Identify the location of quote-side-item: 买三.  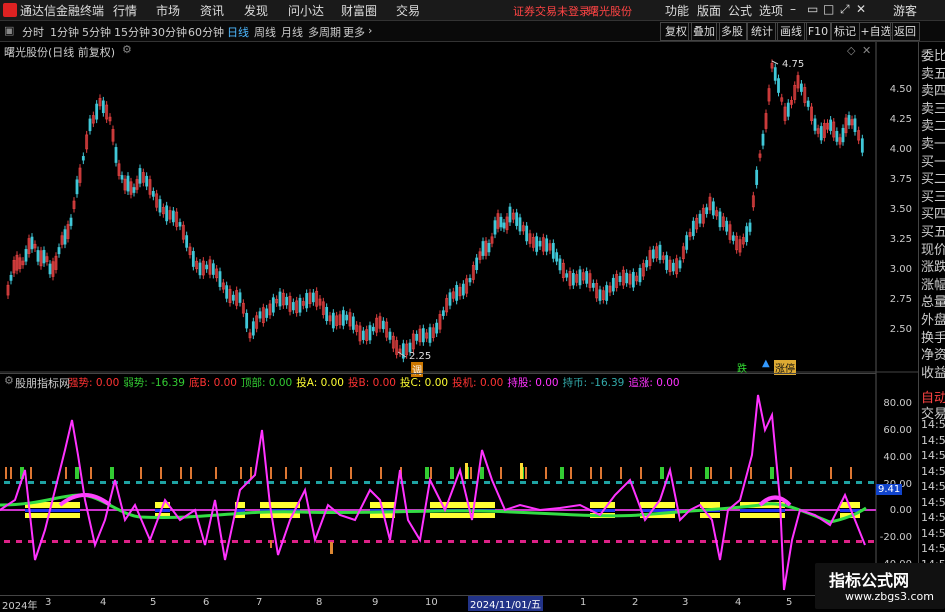
(933, 195).